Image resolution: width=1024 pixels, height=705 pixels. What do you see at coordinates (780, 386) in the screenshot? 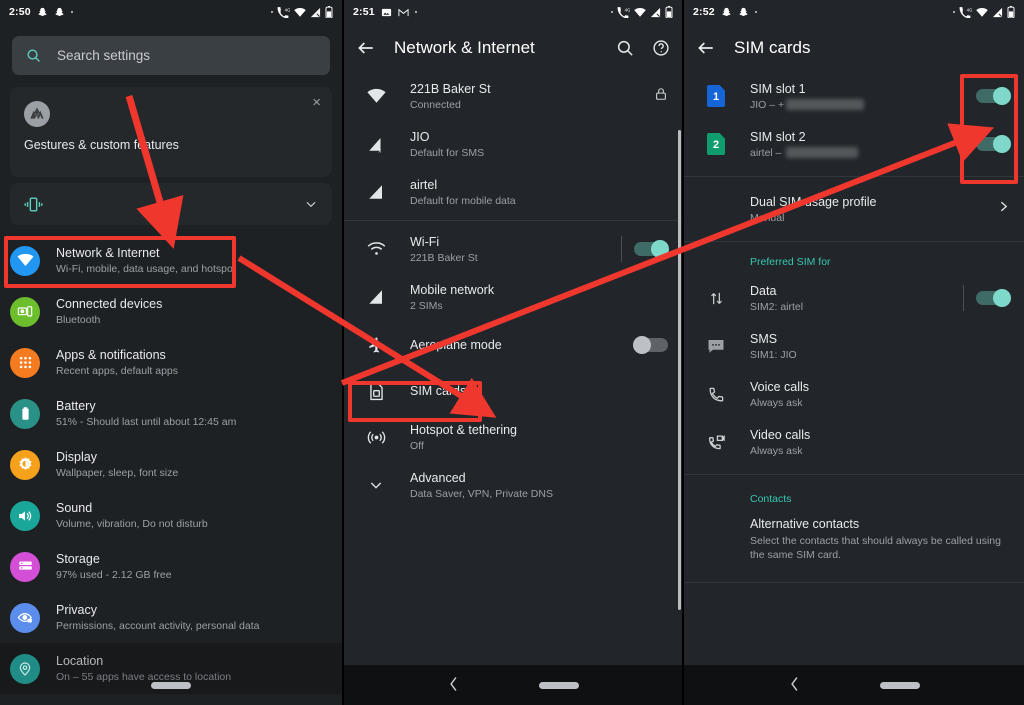
I see `list-item-title: Voice calls` at bounding box center [780, 386].